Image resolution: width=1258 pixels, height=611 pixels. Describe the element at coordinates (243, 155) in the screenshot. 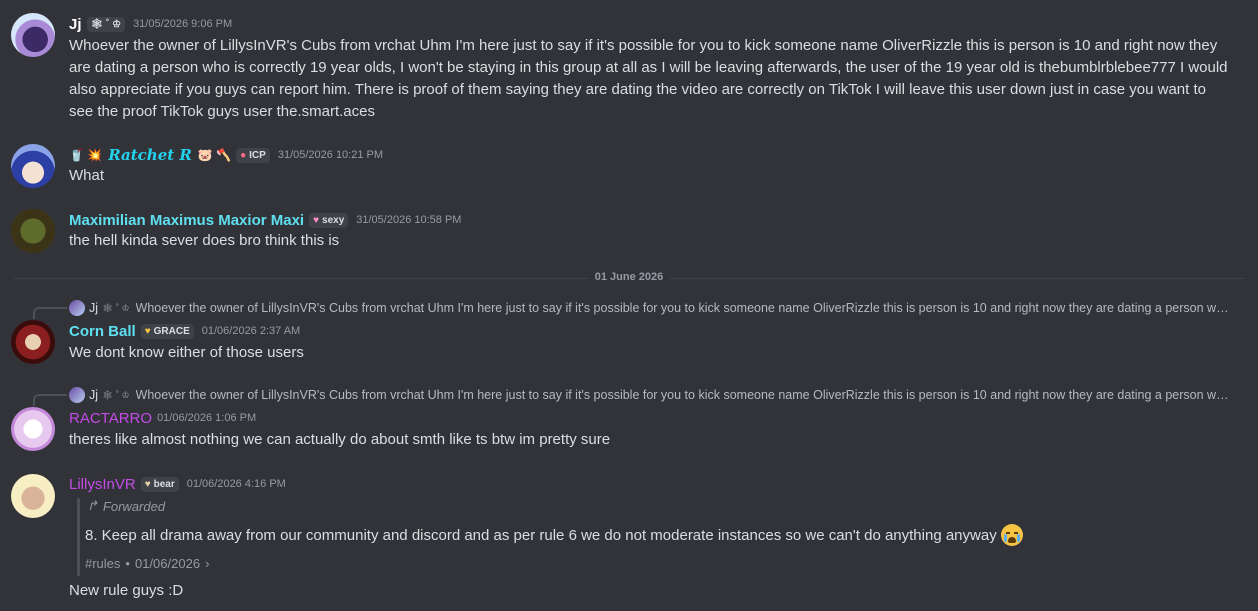

I see `skull-icon: ●` at that location.